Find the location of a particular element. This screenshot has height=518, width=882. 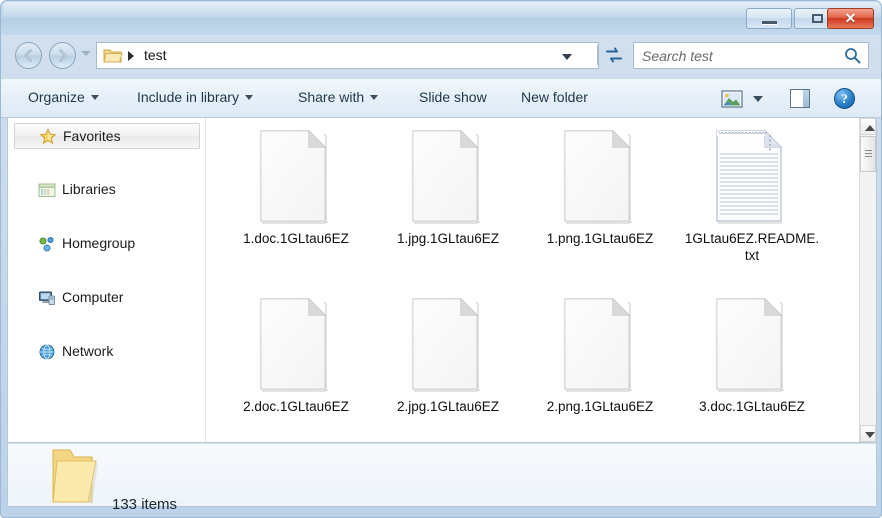

back-arrow-icon is located at coordinates (28, 55).